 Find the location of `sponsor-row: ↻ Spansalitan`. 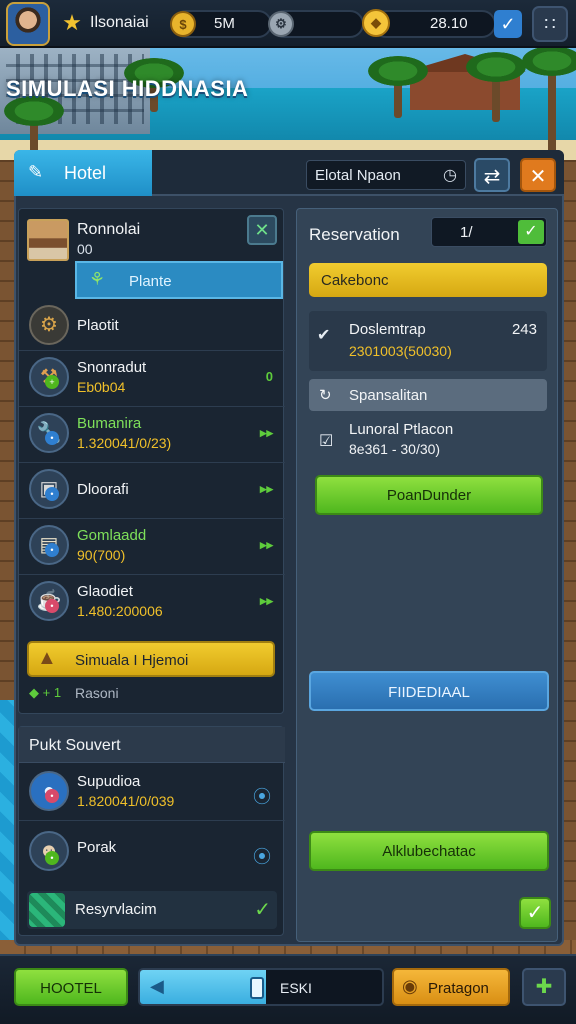

sponsor-row: ↻ Spansalitan is located at coordinates (428, 395).